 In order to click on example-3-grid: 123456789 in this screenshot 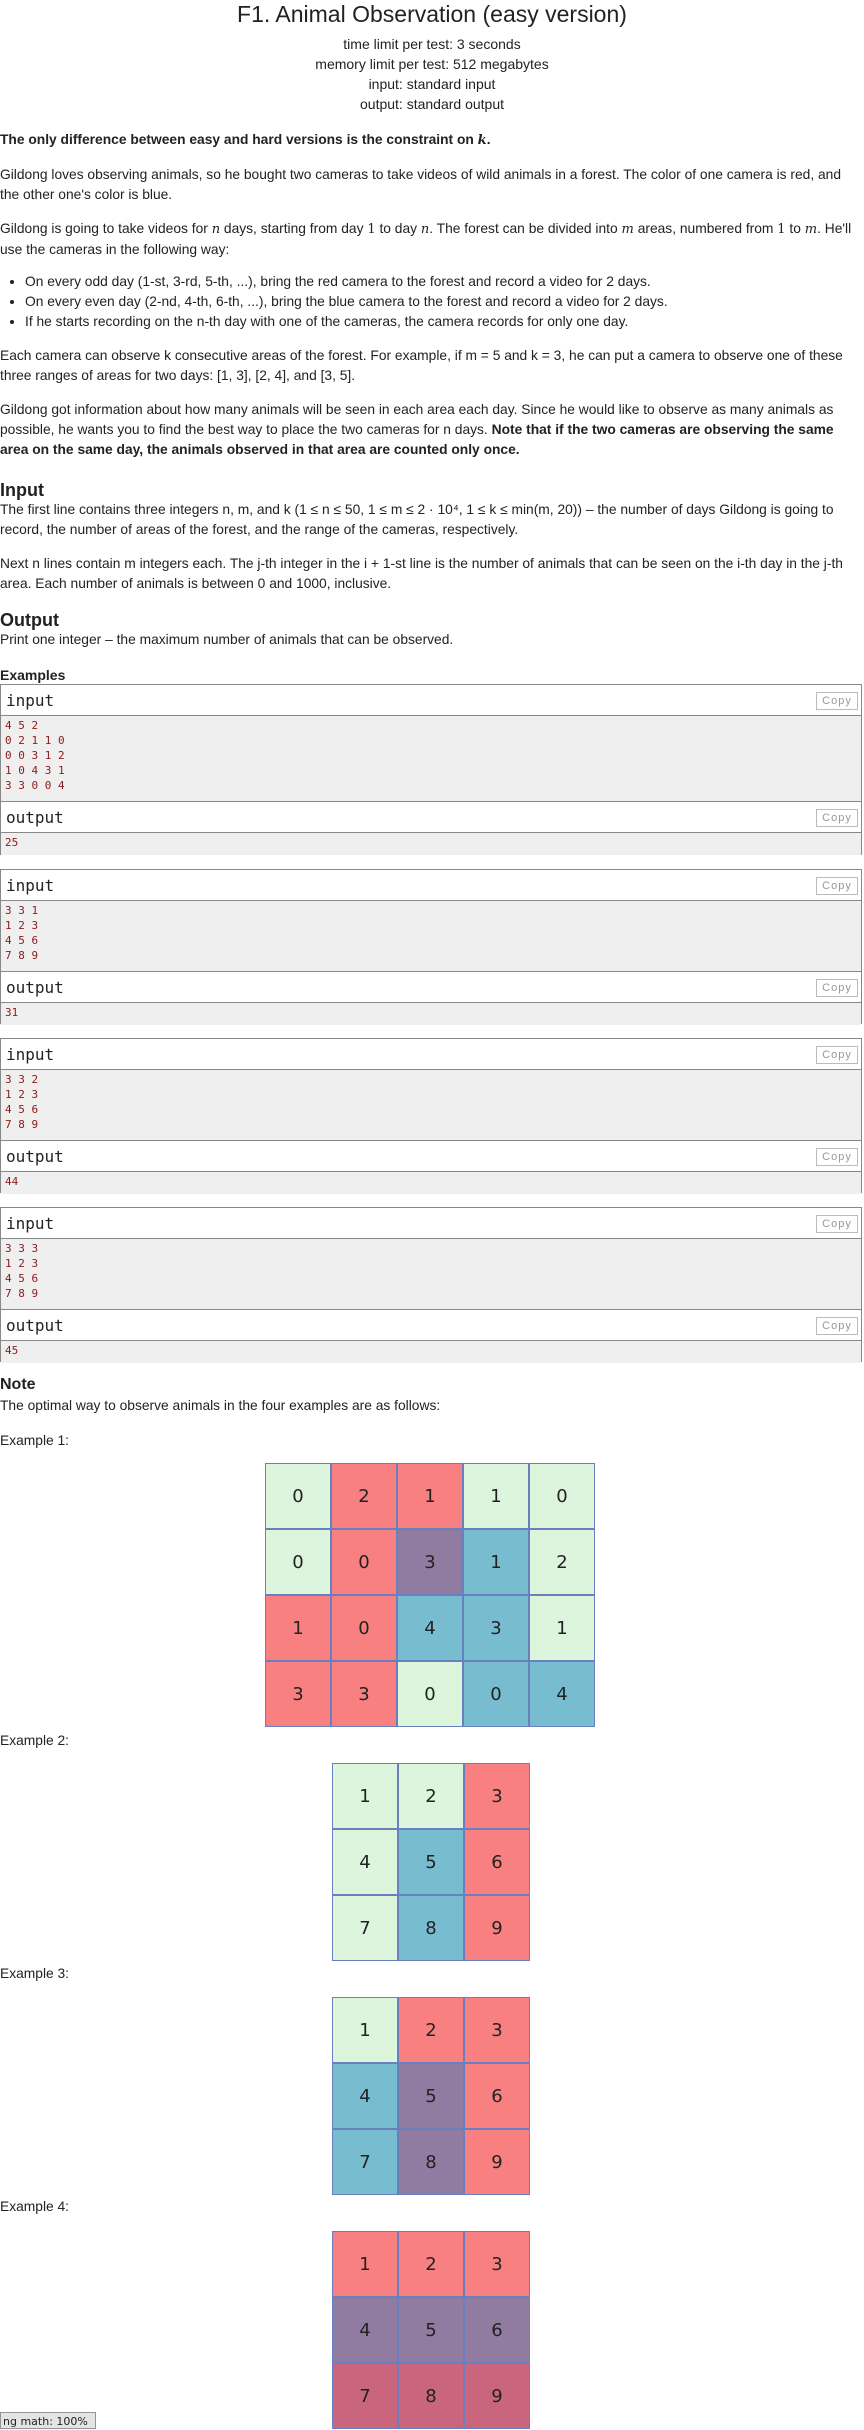, I will do `click(432, 2097)`.